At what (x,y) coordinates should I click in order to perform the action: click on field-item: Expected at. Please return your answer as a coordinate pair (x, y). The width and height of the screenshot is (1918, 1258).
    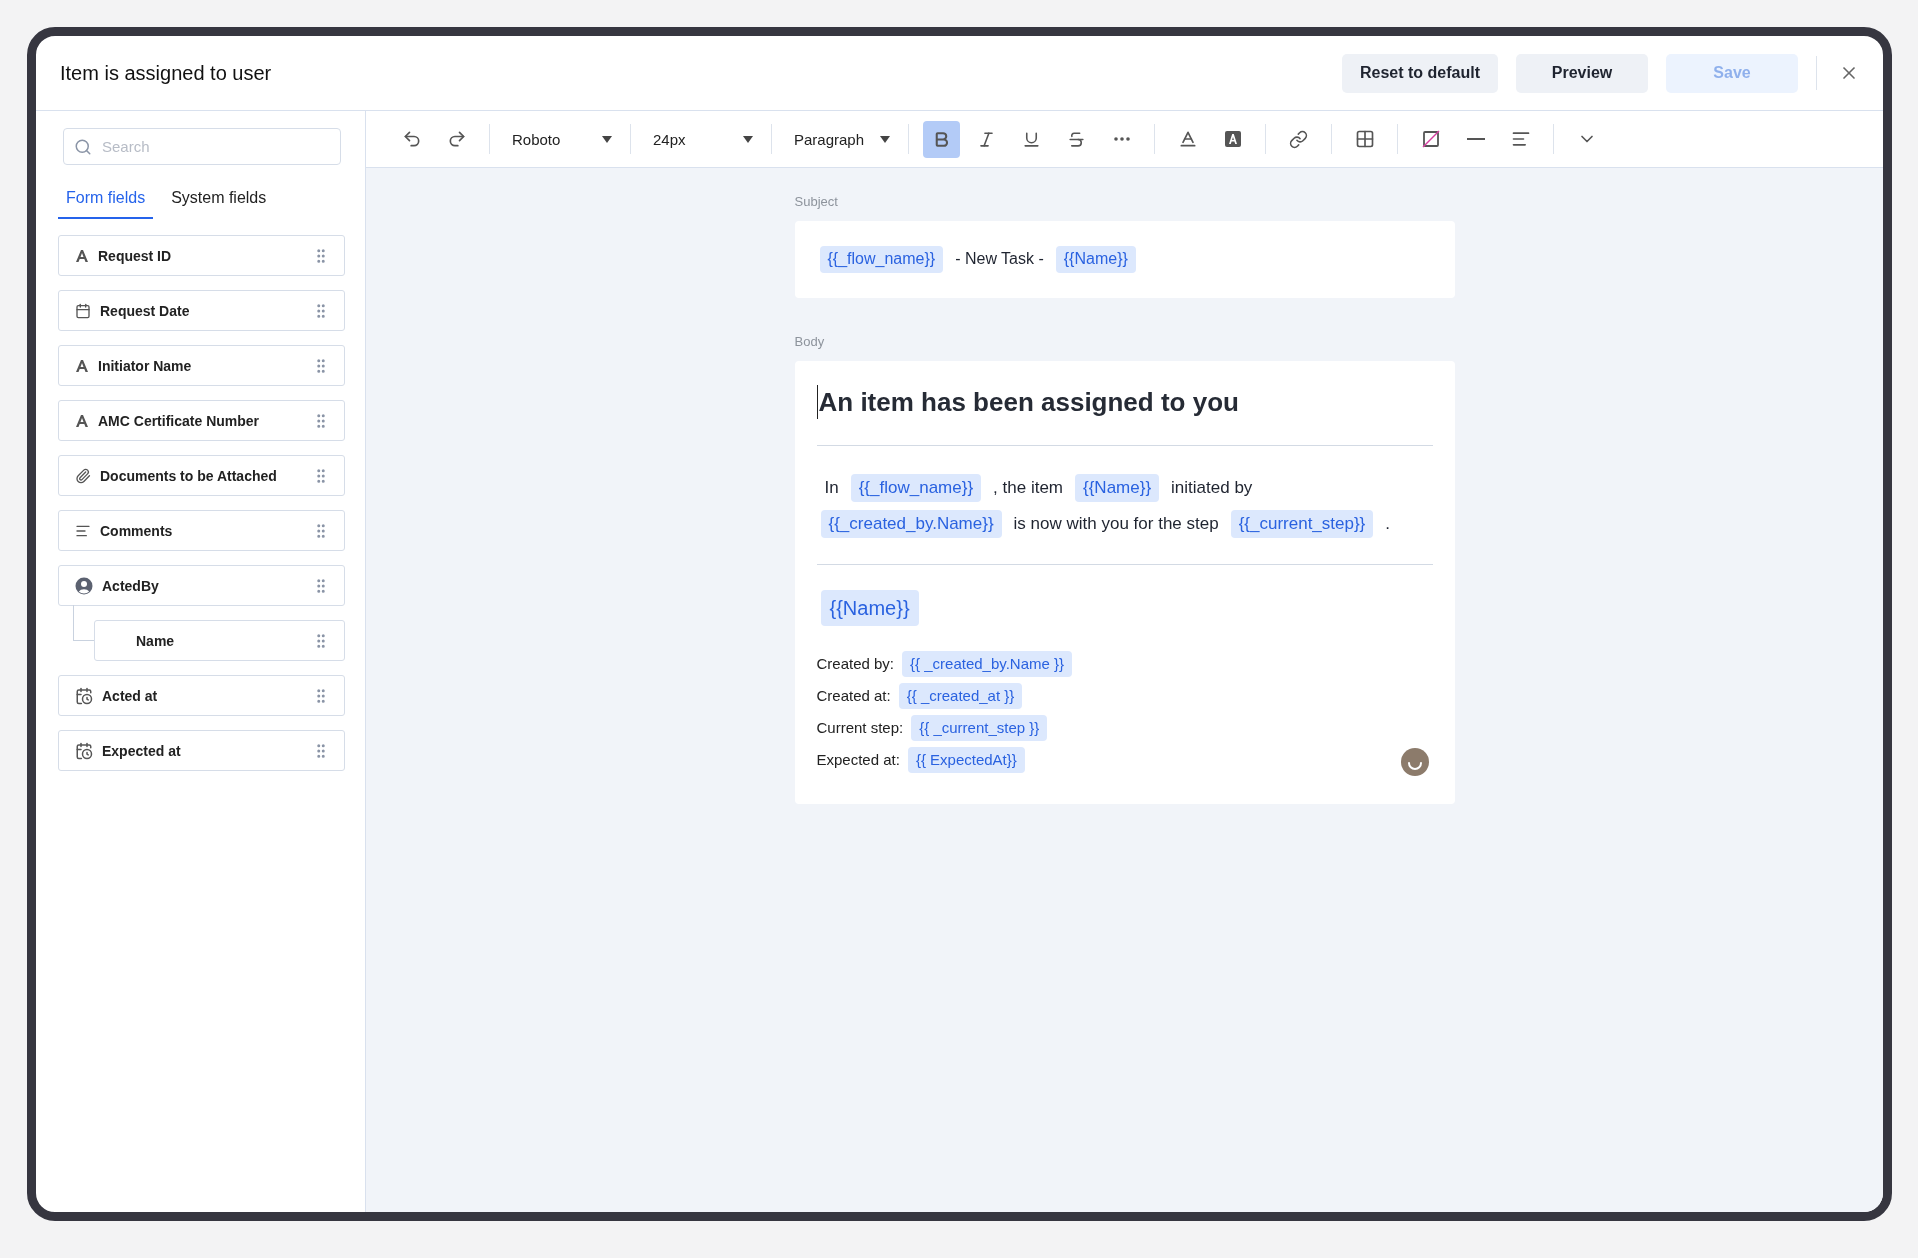
    Looking at the image, I should click on (201, 750).